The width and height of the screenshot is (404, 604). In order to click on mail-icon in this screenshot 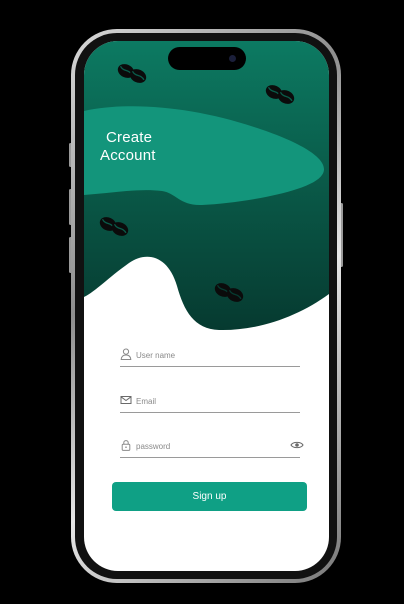, I will do `click(126, 400)`.